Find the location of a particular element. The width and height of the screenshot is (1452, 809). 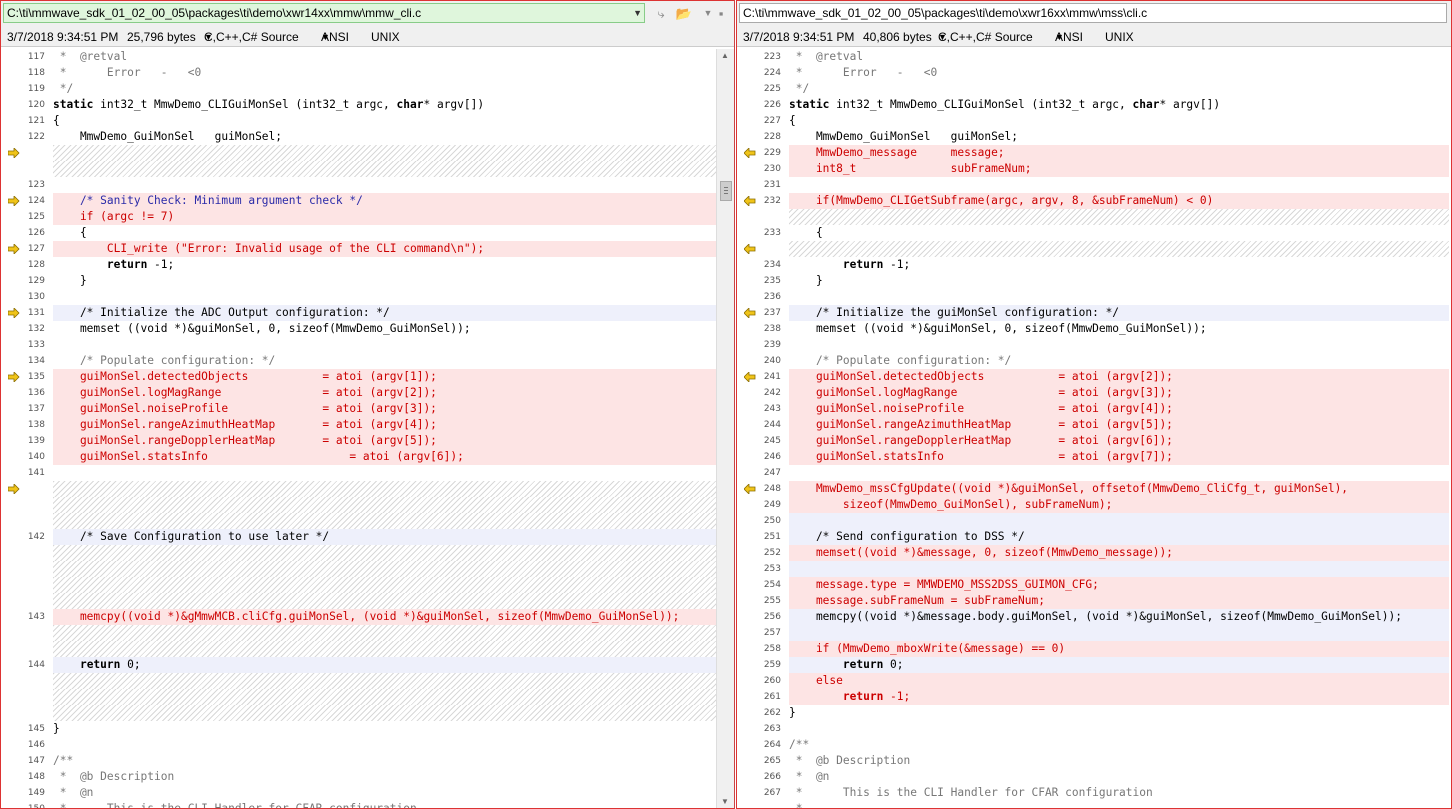

line-text: /** is located at coordinates (63, 760).